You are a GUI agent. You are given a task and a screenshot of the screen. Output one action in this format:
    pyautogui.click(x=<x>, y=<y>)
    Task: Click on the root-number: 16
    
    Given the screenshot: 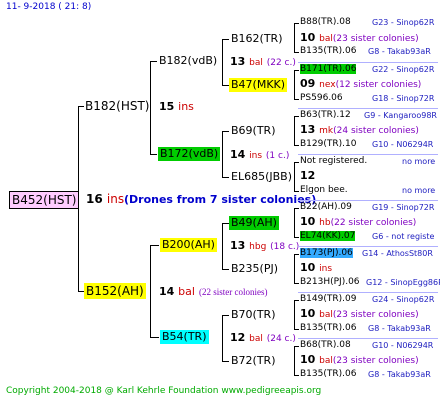 What is the action you would take?
    pyautogui.click(x=94, y=199)
    